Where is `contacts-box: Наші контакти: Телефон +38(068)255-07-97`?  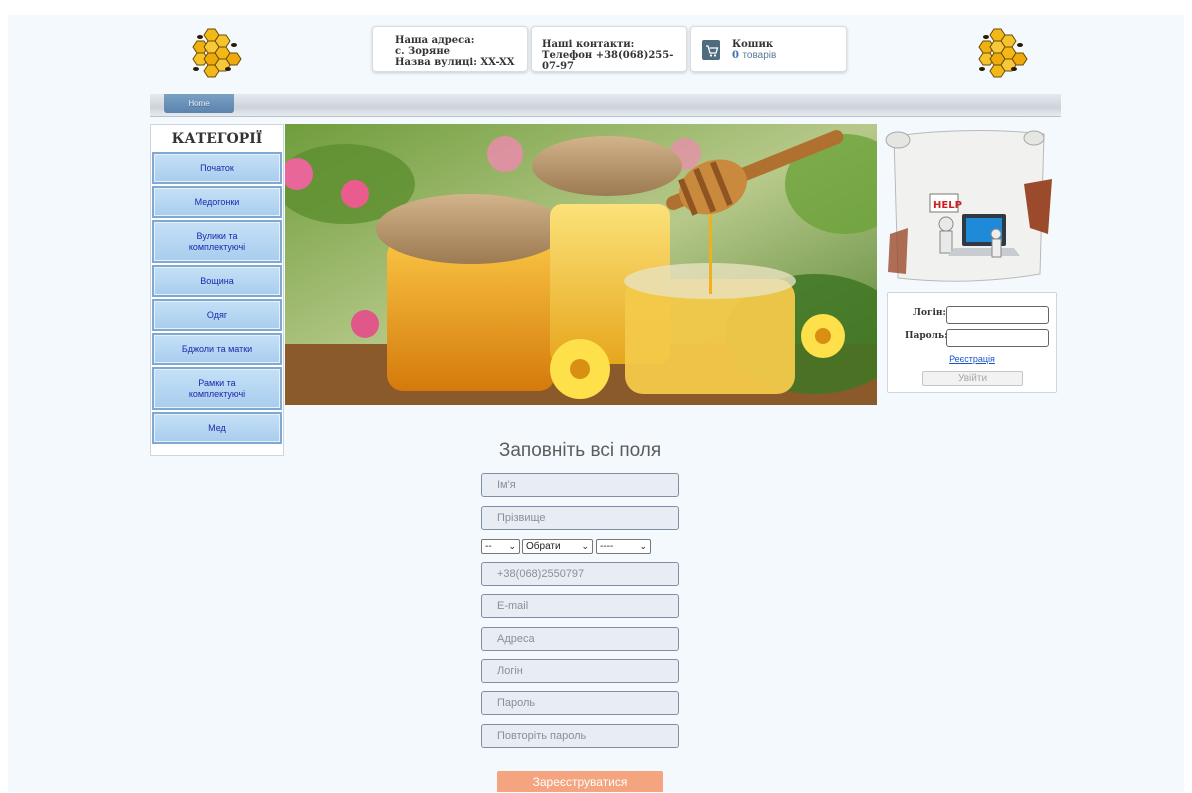
contacts-box: Наші контакти: Телефон +38(068)255-07-97 is located at coordinates (609, 49).